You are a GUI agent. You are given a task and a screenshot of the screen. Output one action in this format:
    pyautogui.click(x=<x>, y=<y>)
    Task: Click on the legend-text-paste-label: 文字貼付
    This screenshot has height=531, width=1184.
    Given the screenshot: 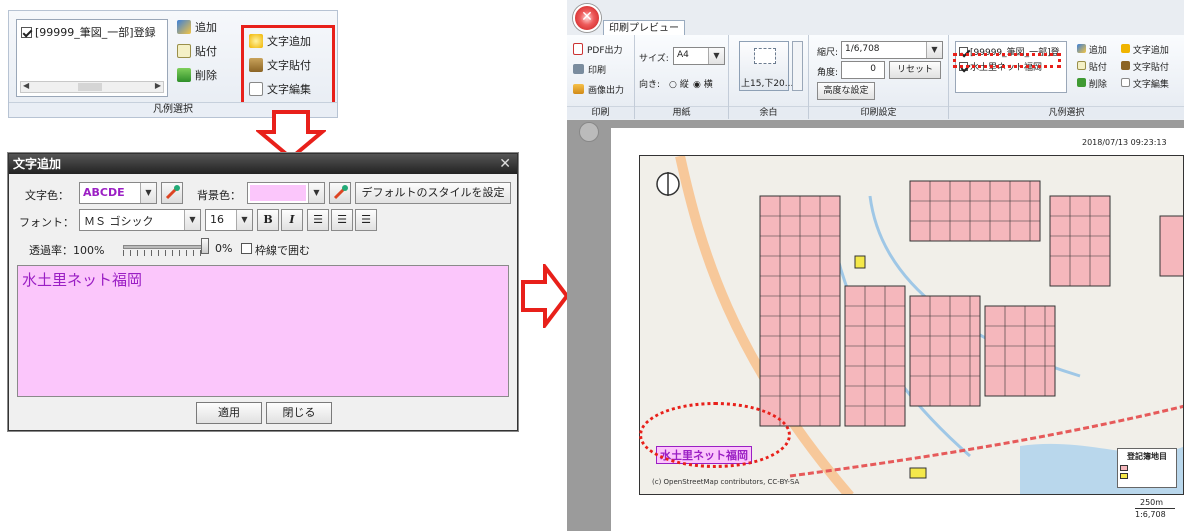 What is the action you would take?
    pyautogui.click(x=289, y=65)
    